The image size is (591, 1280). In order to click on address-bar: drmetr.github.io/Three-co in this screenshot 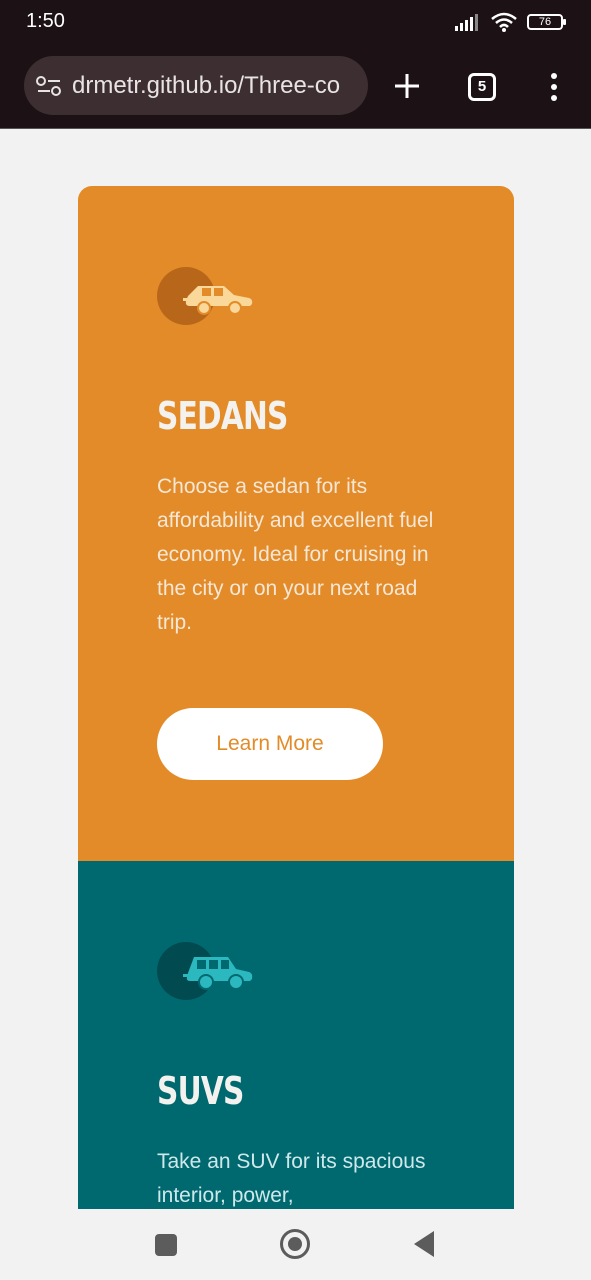, I will do `click(196, 85)`.